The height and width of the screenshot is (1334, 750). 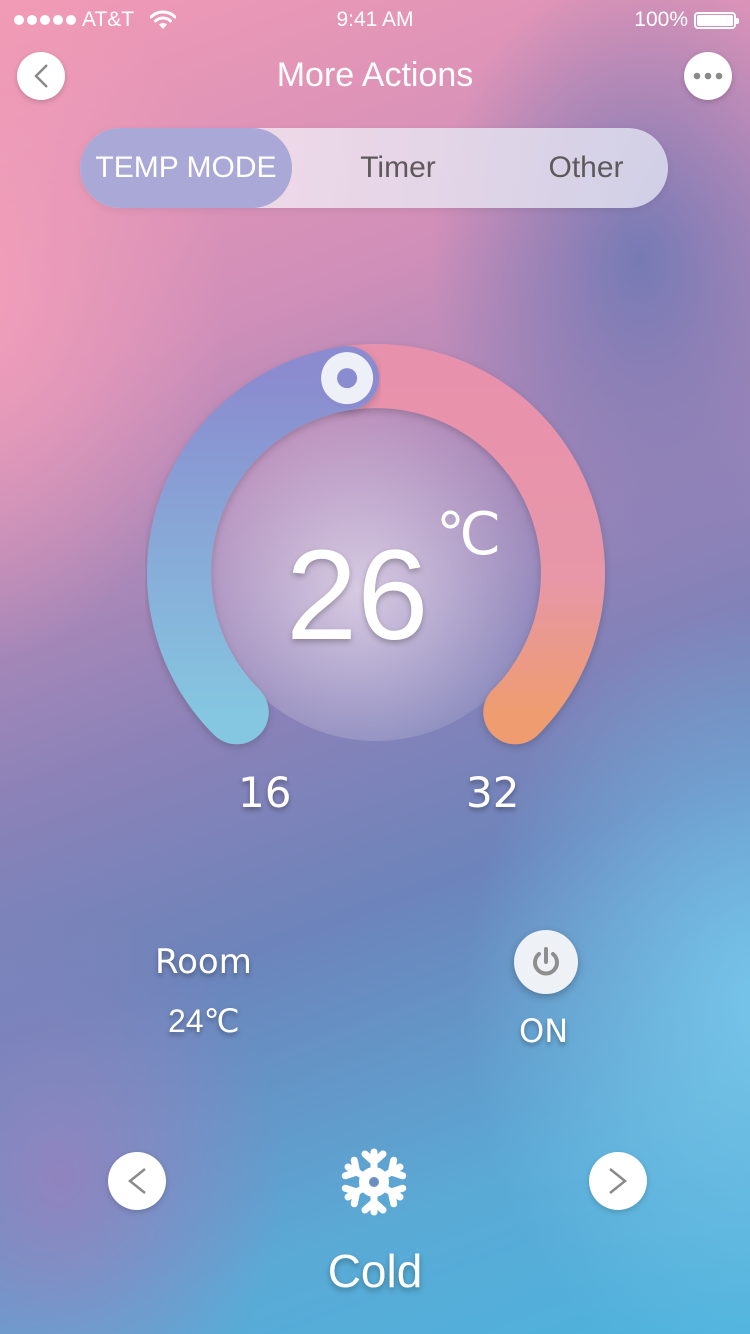 What do you see at coordinates (469, 534) in the screenshot?
I see `setpoint-unit: ℃` at bounding box center [469, 534].